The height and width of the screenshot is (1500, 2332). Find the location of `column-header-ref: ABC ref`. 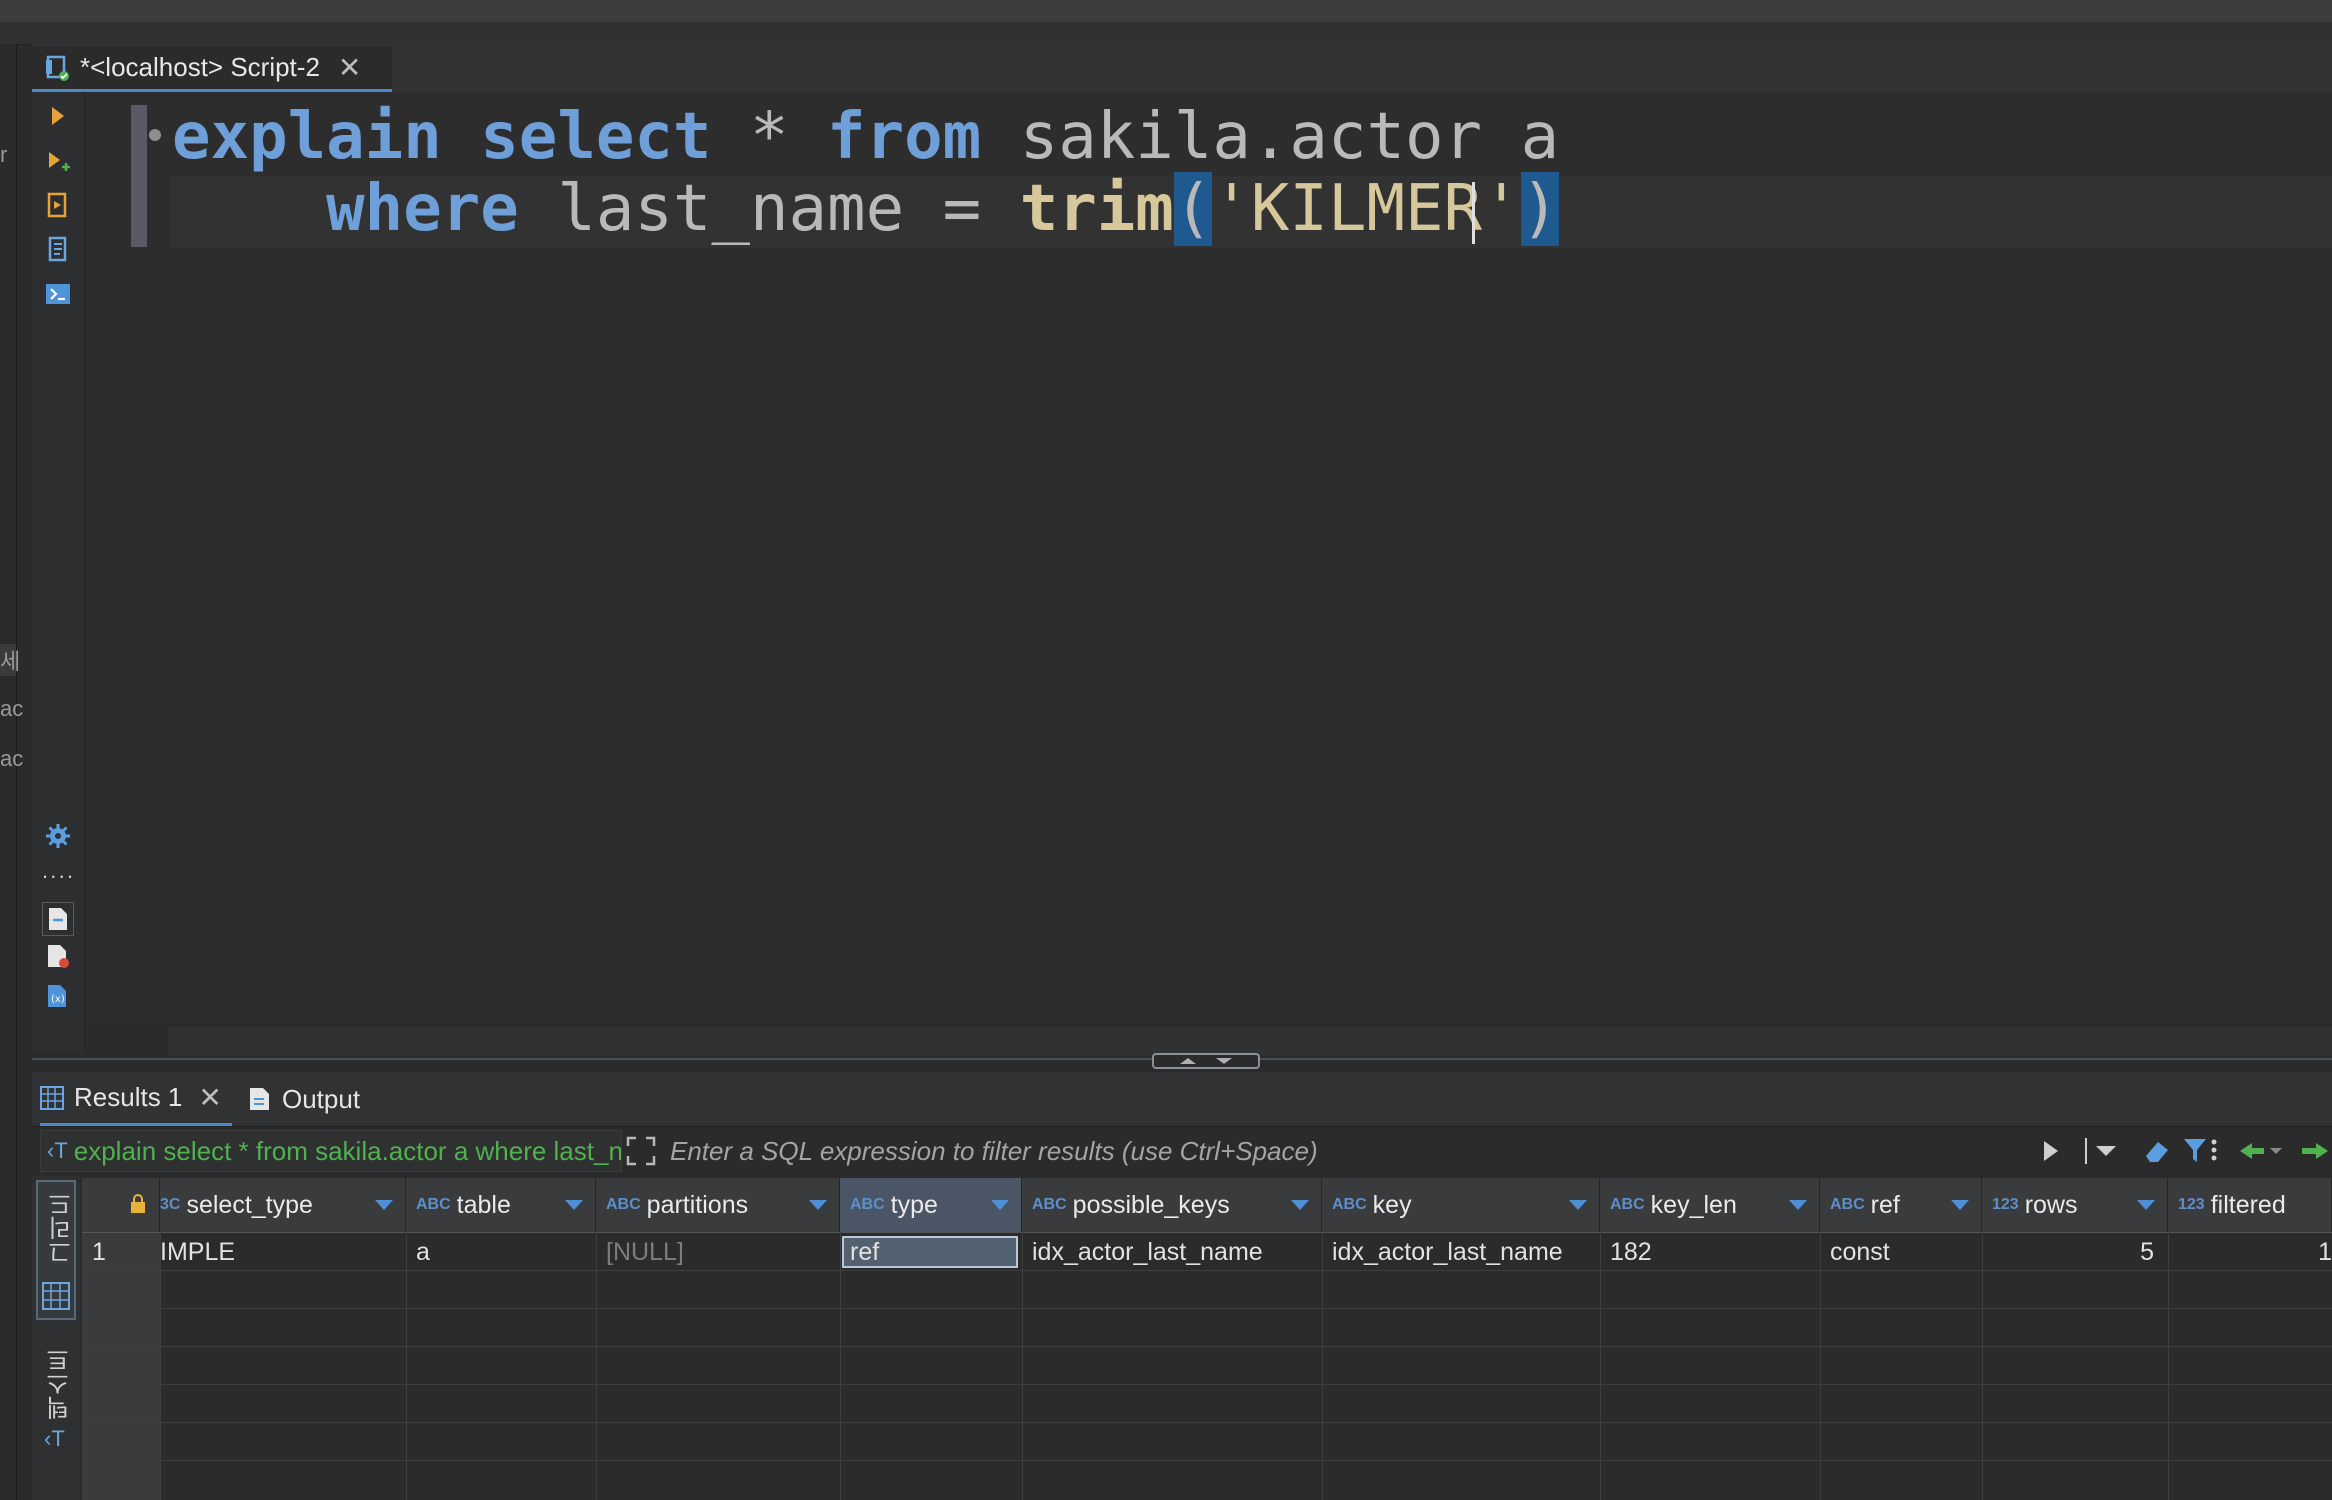

column-header-ref: ABC ref is located at coordinates (1901, 1205).